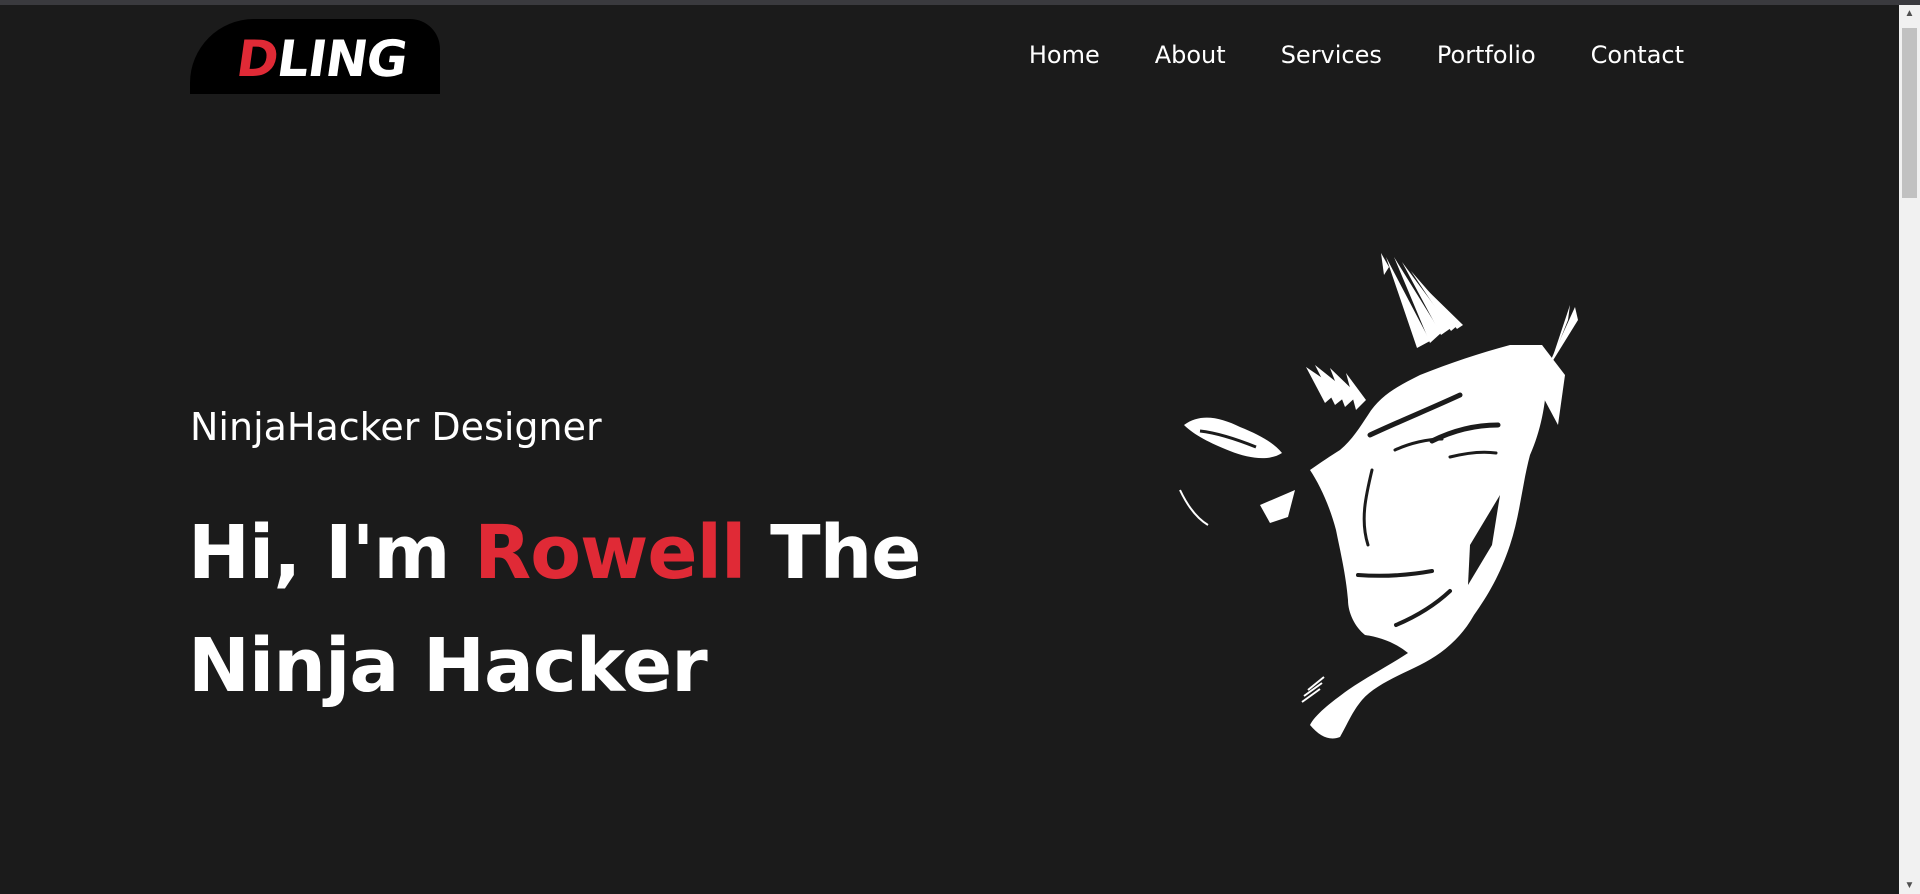 Image resolution: width=1920 pixels, height=894 pixels. Describe the element at coordinates (1909, 113) in the screenshot. I see `scroll-thumb` at that location.